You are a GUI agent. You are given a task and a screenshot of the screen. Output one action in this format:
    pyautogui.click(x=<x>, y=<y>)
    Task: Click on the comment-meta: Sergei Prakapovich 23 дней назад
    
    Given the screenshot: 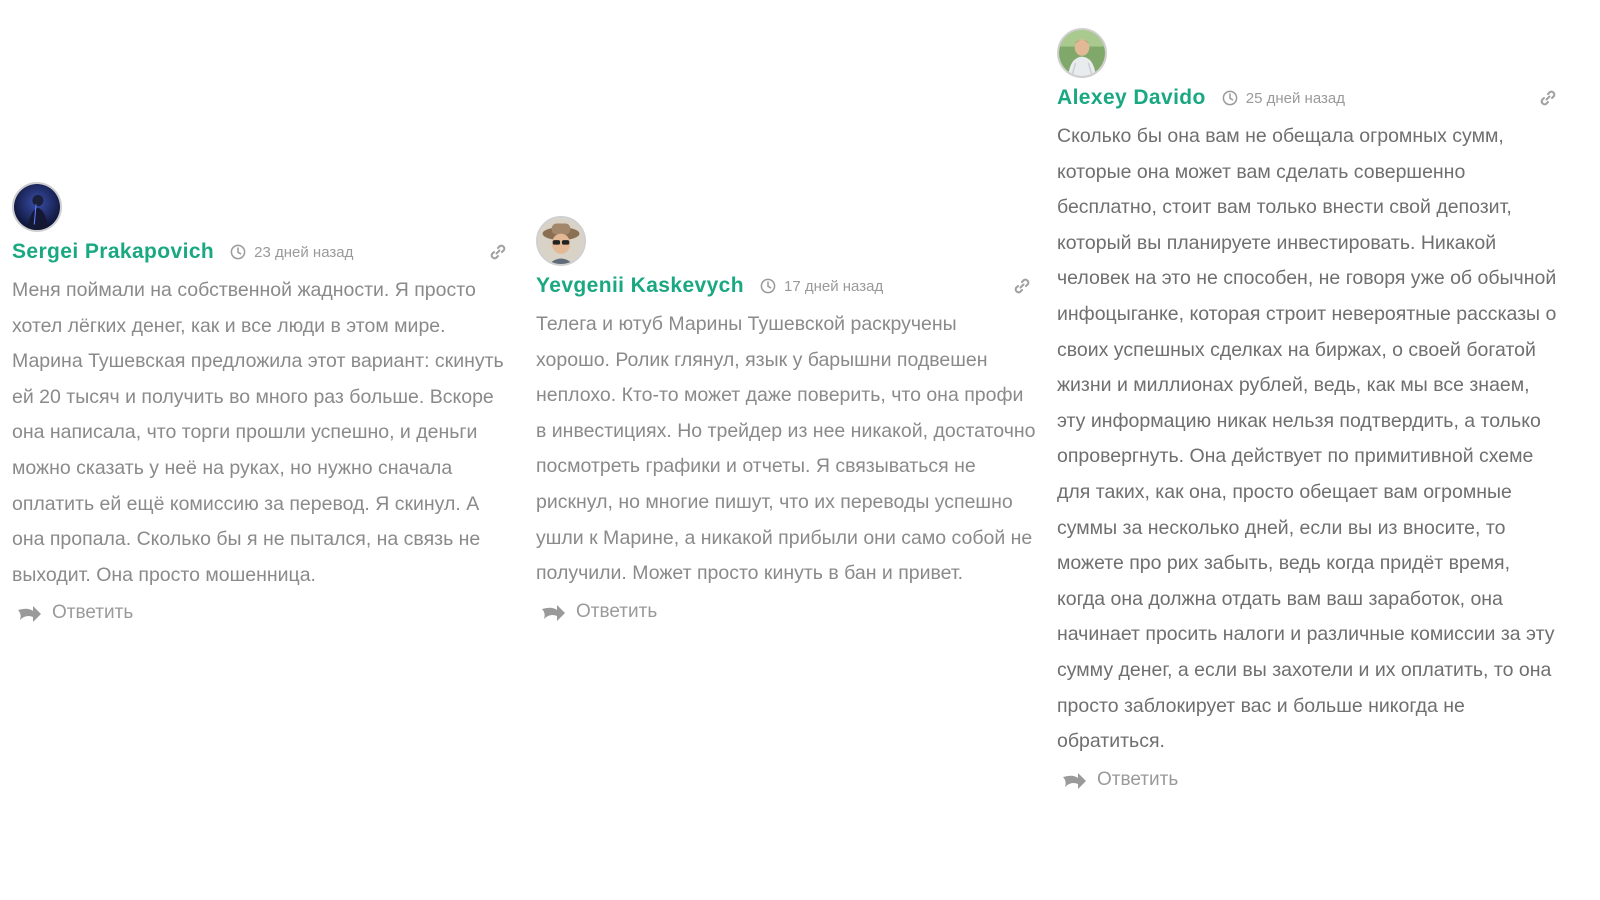 What is the action you would take?
    pyautogui.click(x=262, y=252)
    